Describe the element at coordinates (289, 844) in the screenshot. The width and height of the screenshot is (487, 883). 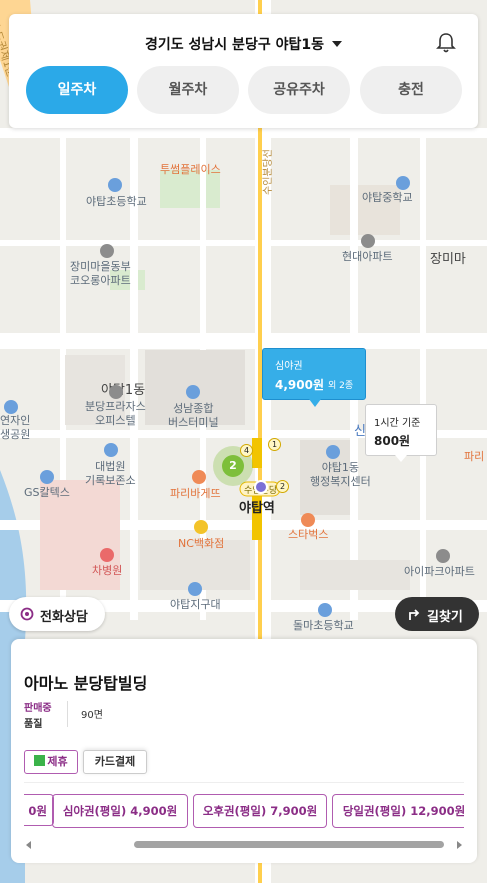
I see `scrollbar-thumb` at that location.